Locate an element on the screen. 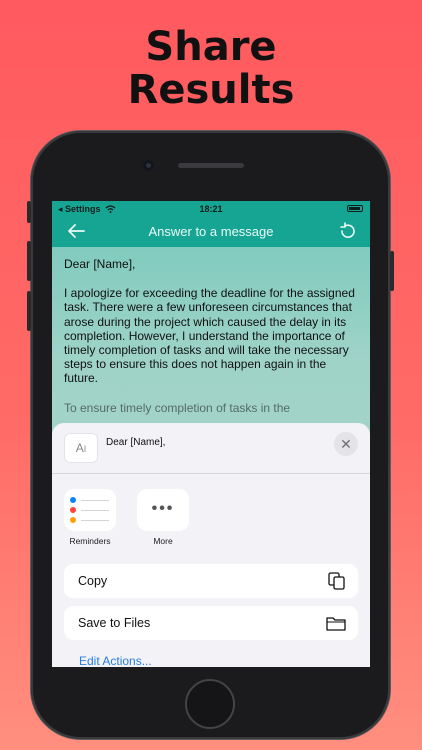  promo-headline: Share Results is located at coordinates (211, 69).